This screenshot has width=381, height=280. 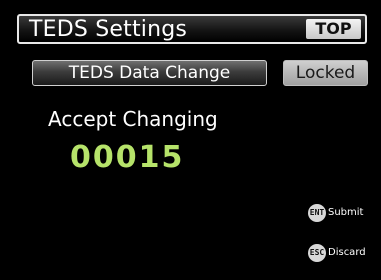 I want to click on page-title: TEDS Settings, so click(x=108, y=29).